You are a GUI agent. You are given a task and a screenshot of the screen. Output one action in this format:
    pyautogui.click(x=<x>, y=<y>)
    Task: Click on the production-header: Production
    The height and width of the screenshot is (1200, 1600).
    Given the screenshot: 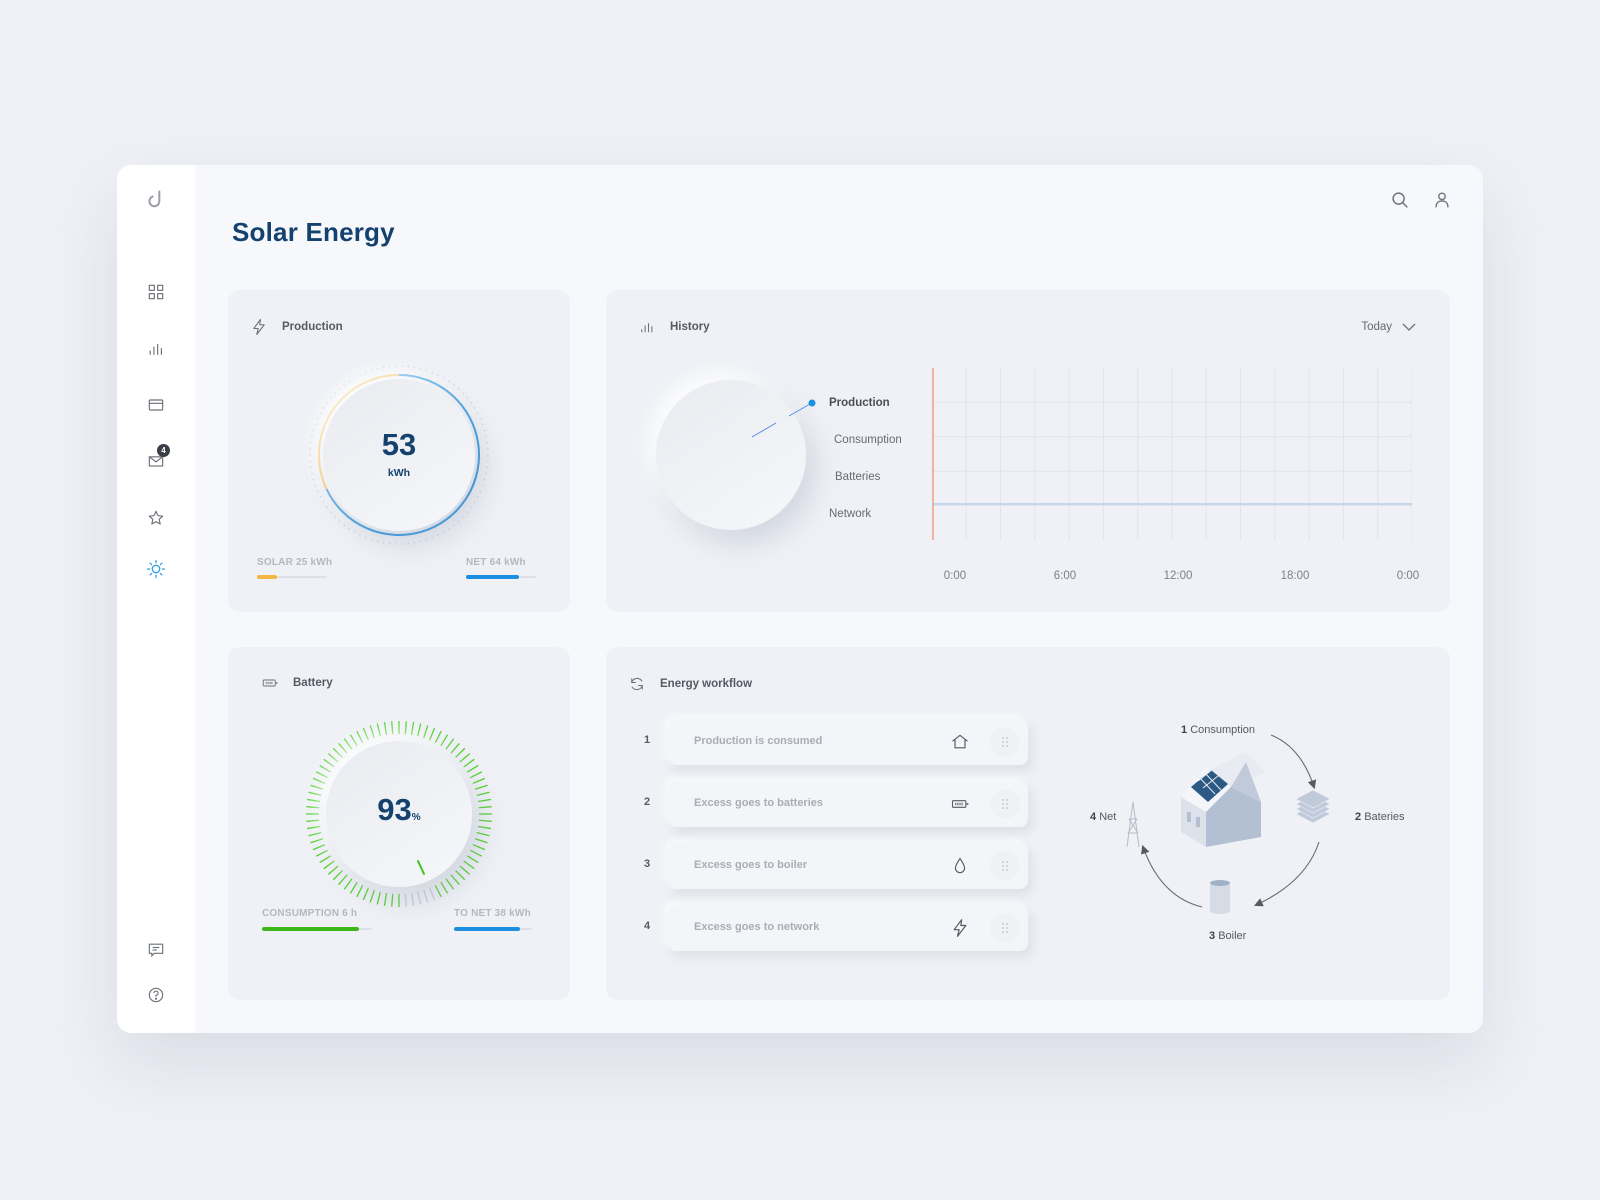 What is the action you would take?
    pyautogui.click(x=296, y=327)
    